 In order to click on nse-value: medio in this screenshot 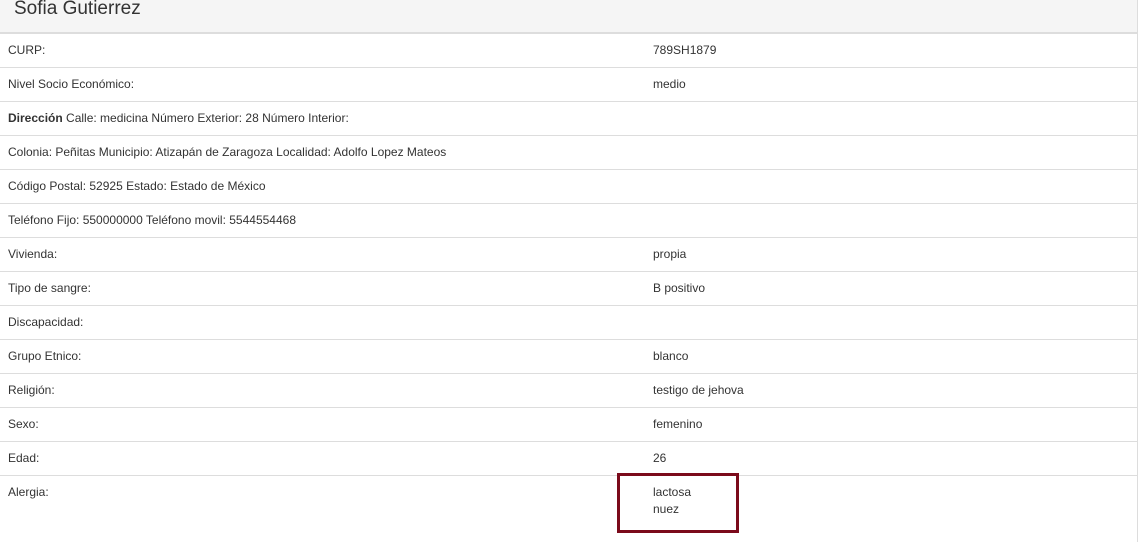, I will do `click(891, 84)`.